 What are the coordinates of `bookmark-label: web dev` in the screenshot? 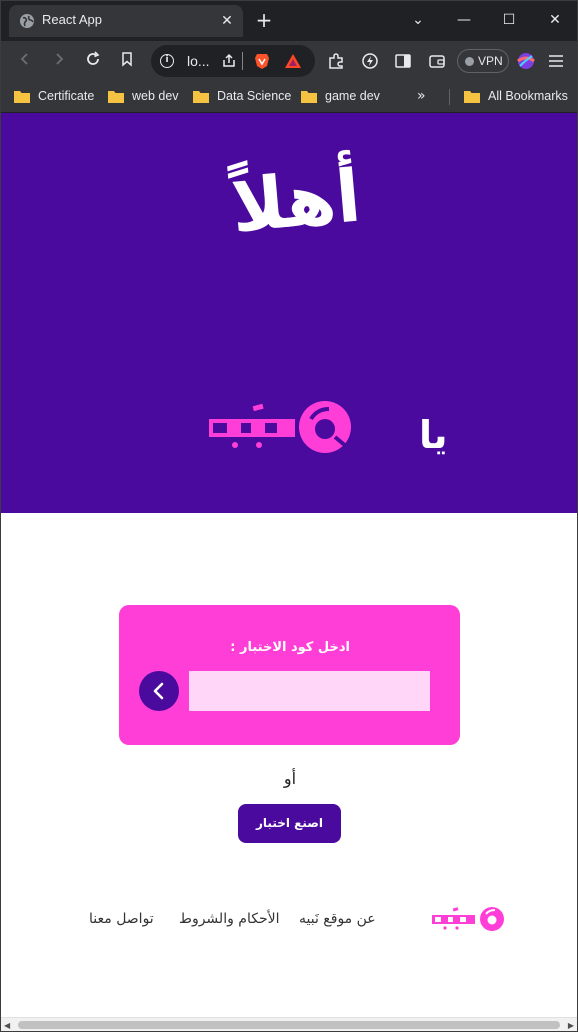 It's located at (155, 96).